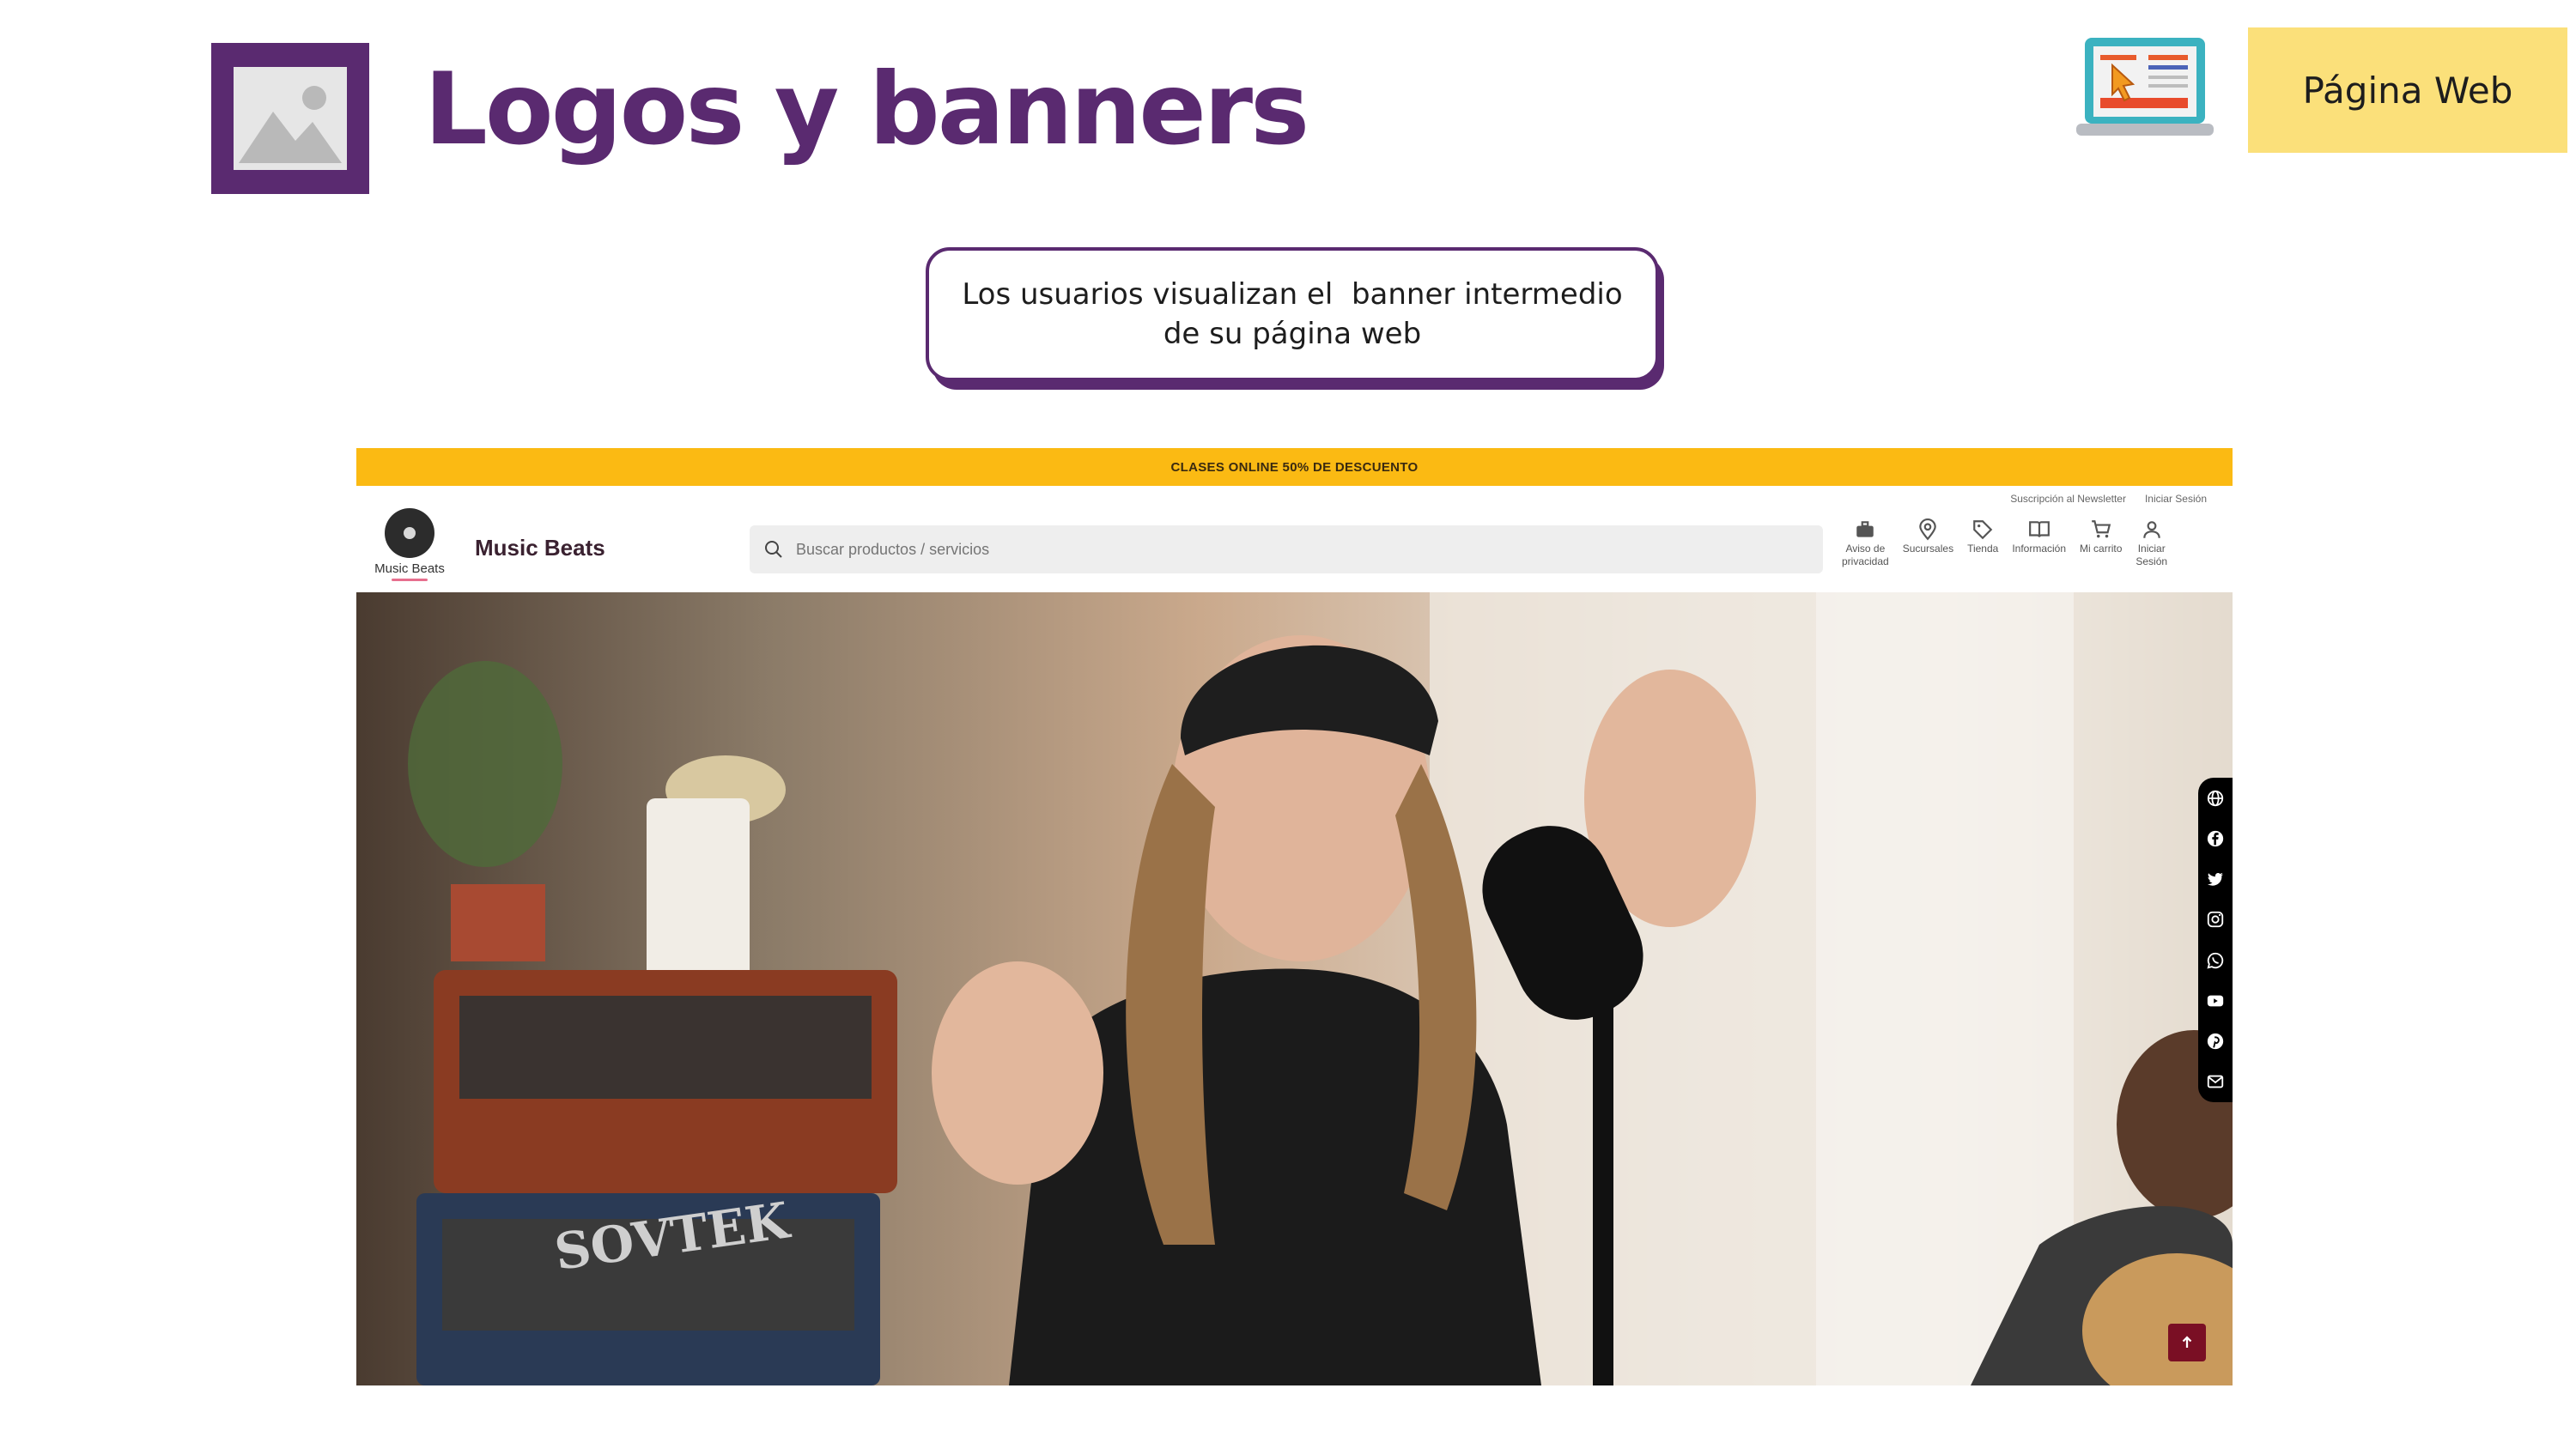  I want to click on arrow-up-icon, so click(2187, 1342).